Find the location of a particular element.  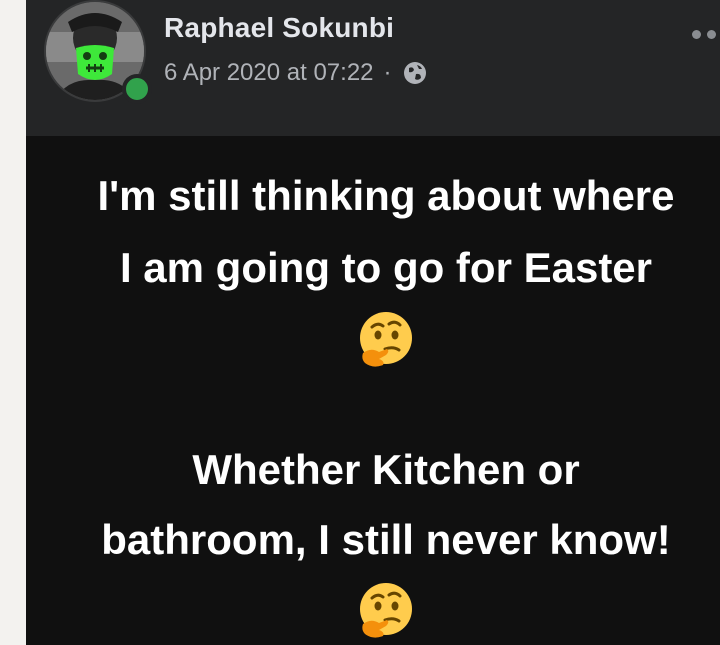

page-left-margin is located at coordinates (13, 322).